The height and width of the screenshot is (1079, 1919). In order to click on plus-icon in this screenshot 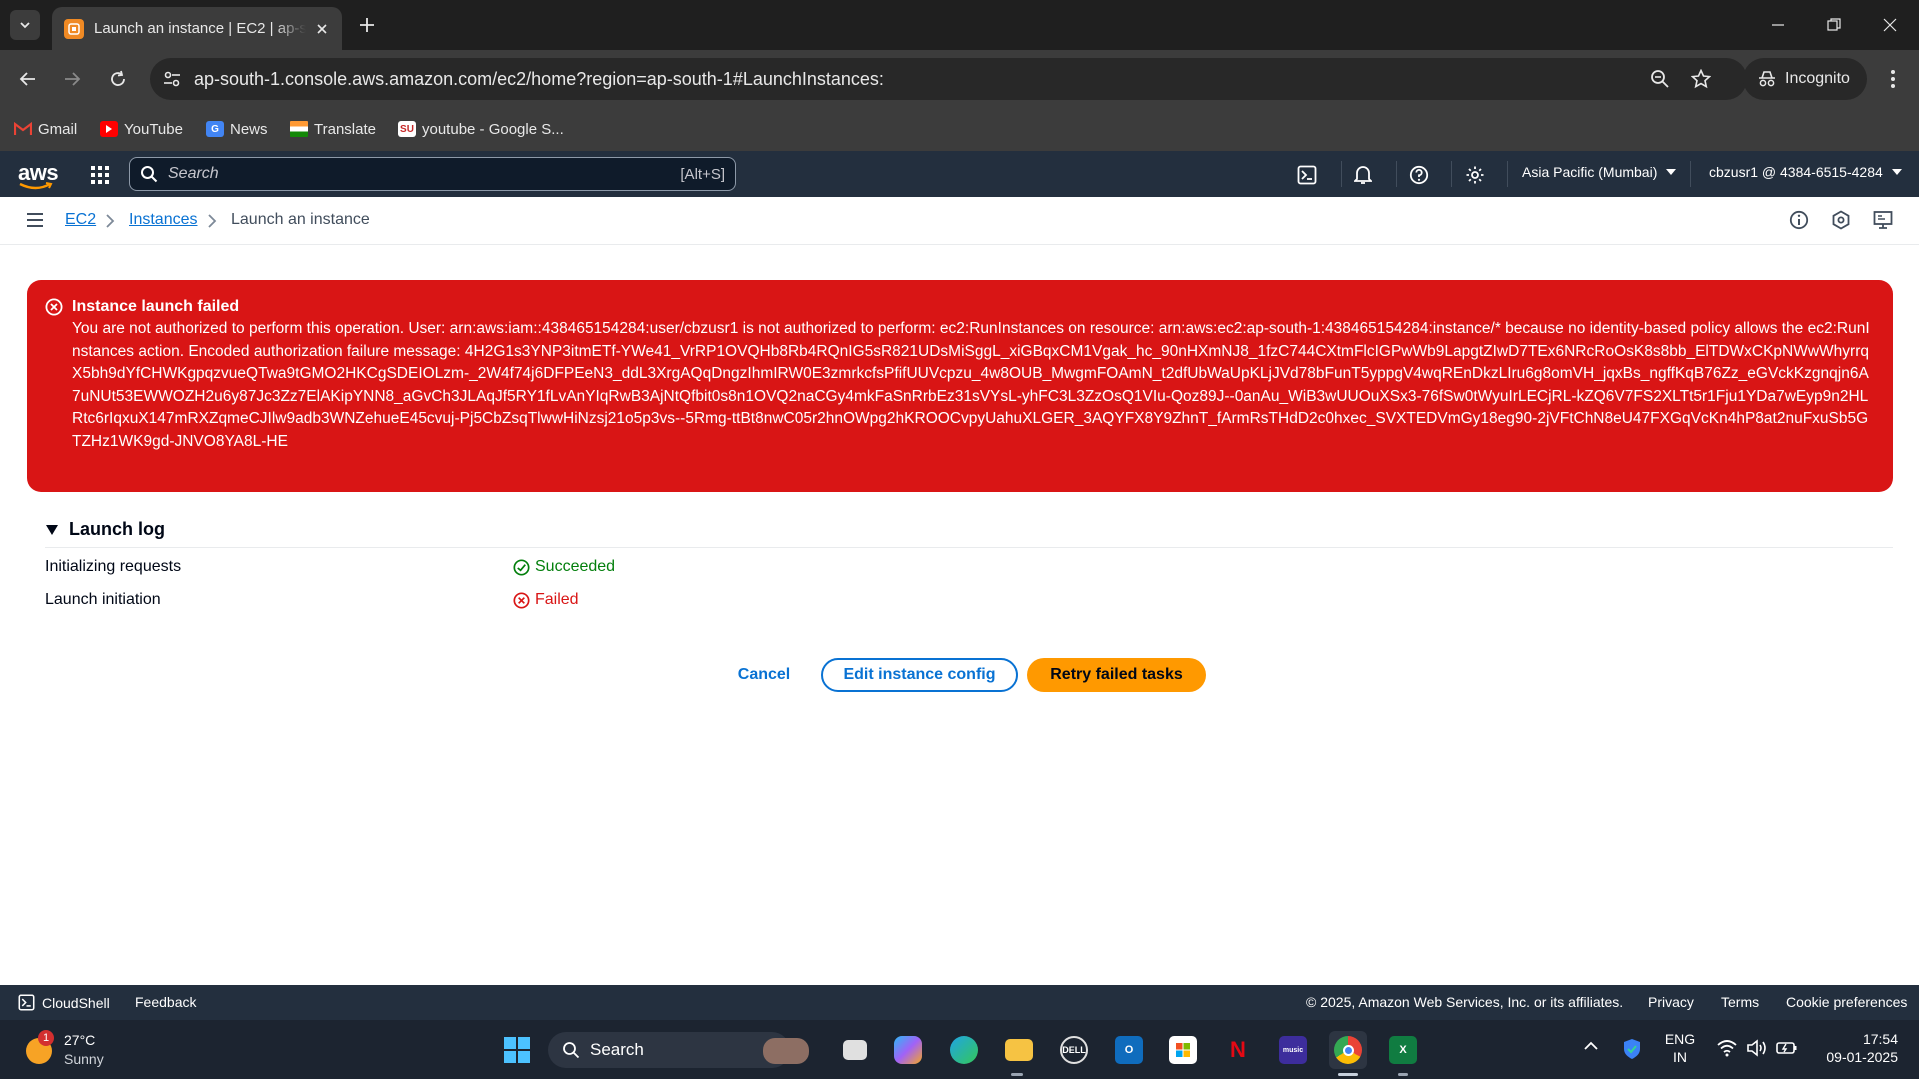, I will do `click(367, 25)`.